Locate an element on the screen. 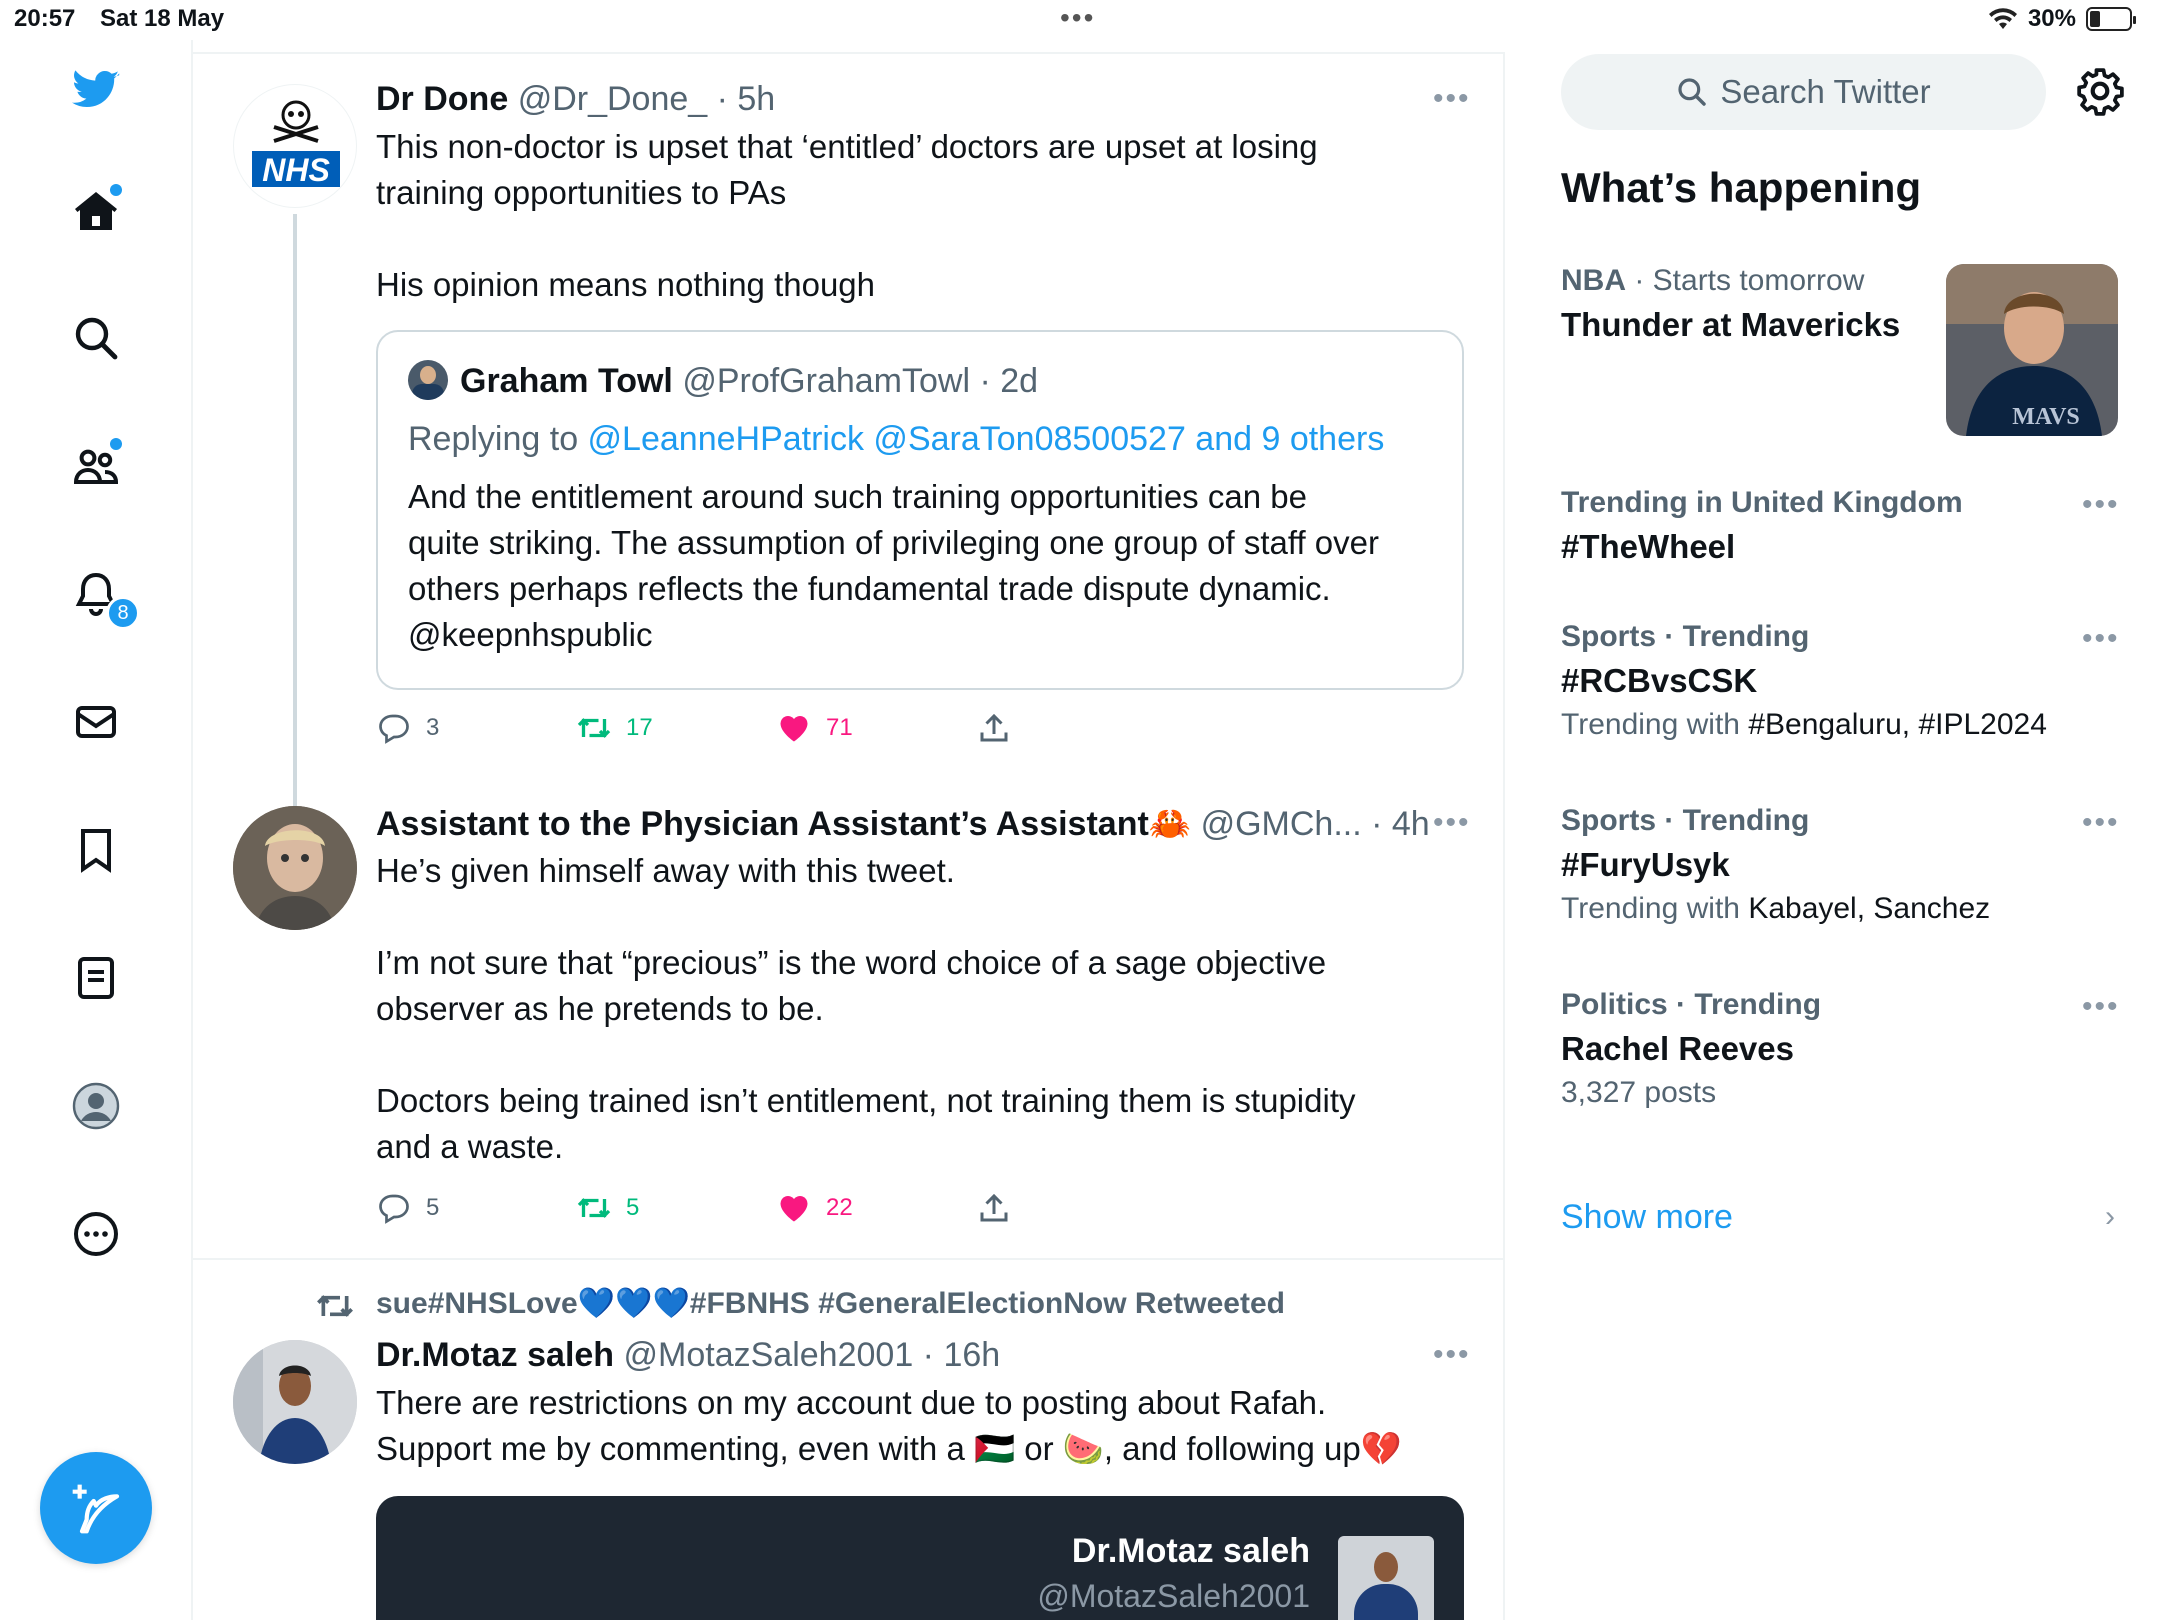 The image size is (2160, 1620). trend-title: #TheWheel is located at coordinates (1648, 546).